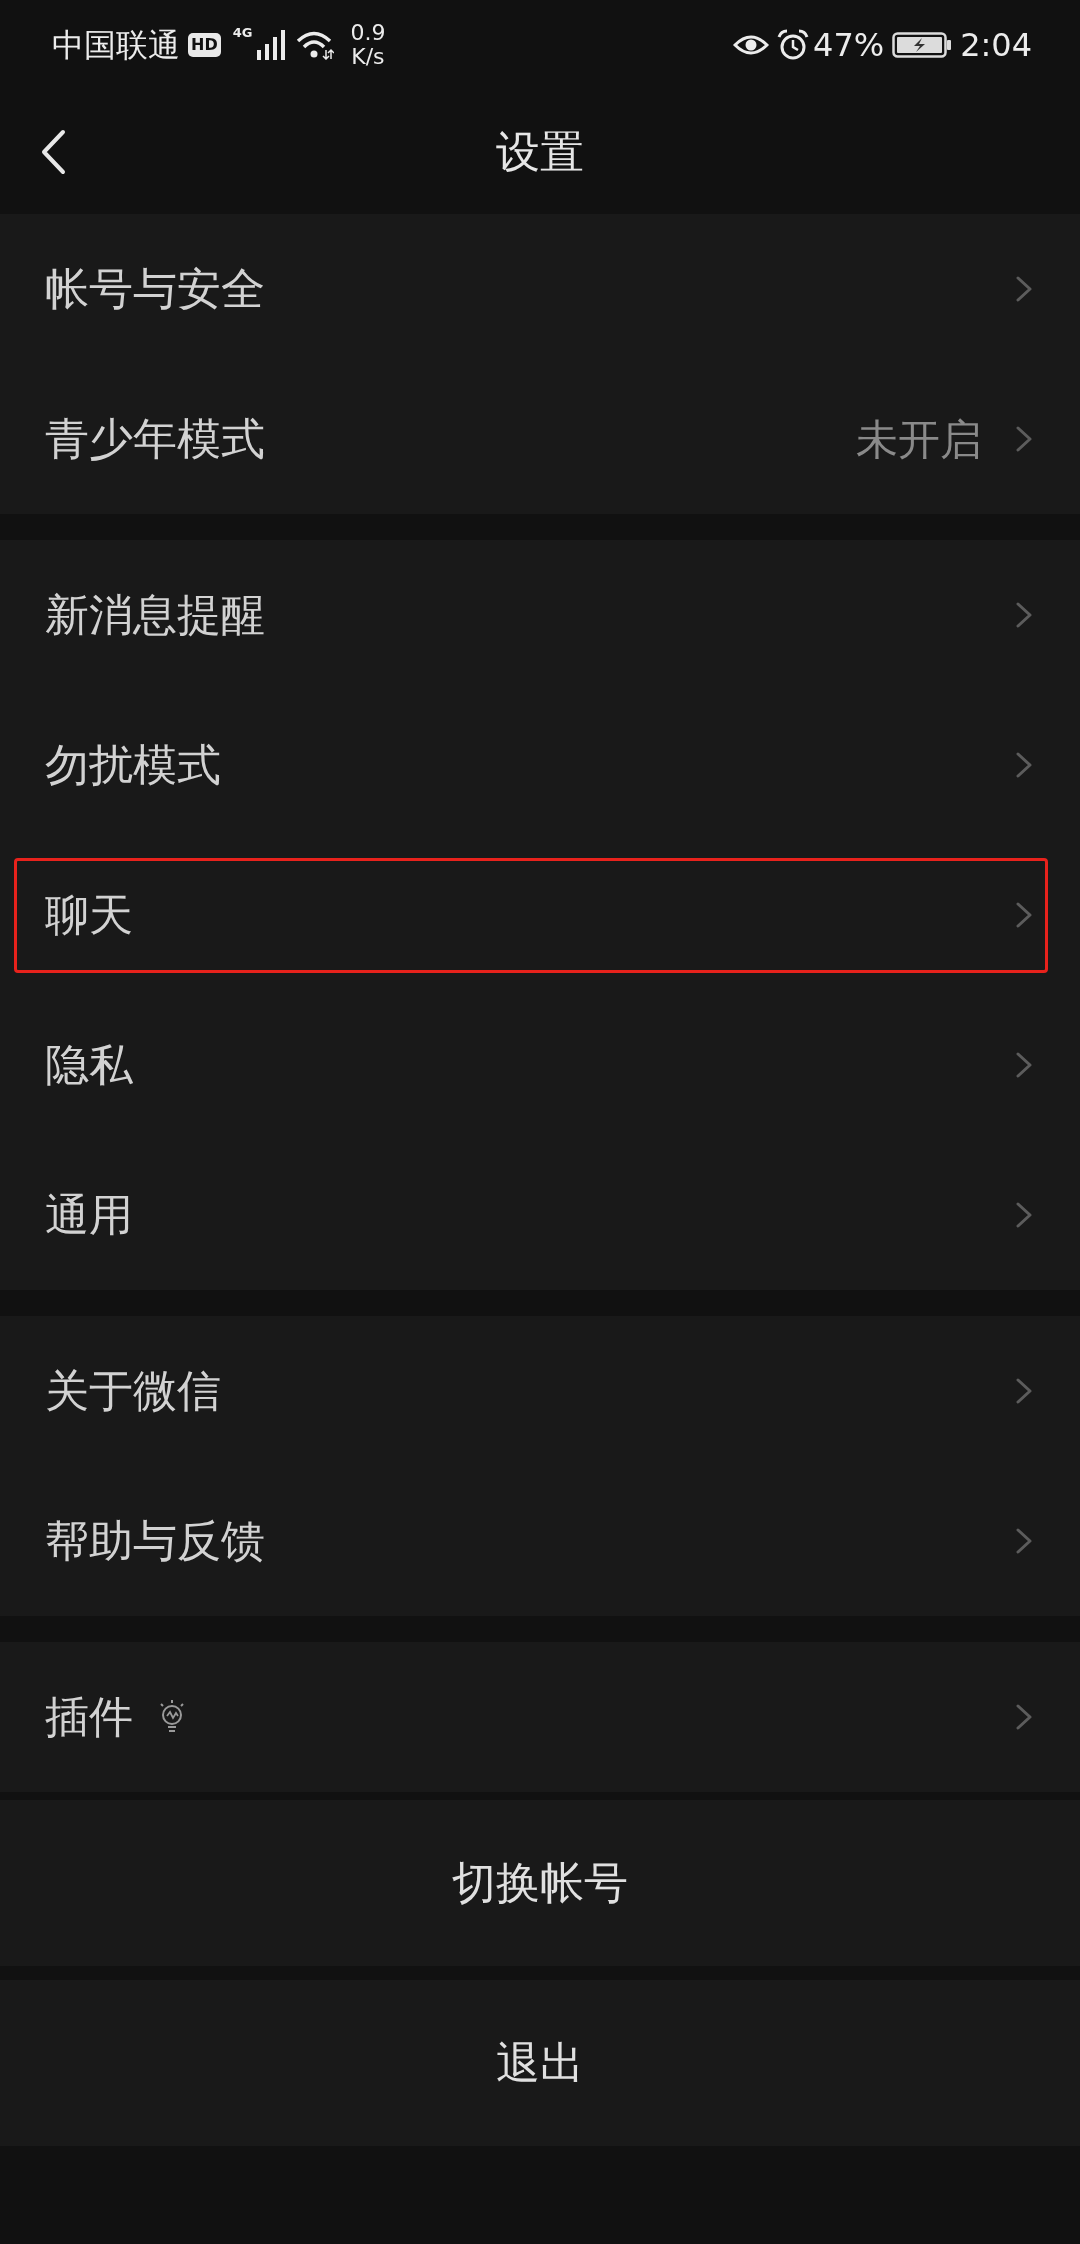 Image resolution: width=1080 pixels, height=2244 pixels. I want to click on settings-row: 勿扰模式, so click(540, 765).